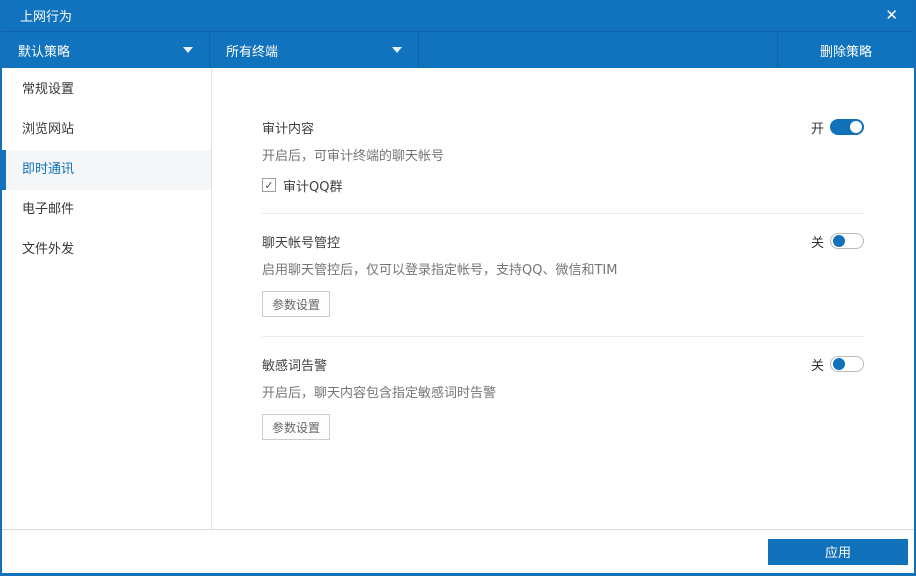  Describe the element at coordinates (817, 129) in the screenshot. I see `toggle-state-label: 开` at that location.